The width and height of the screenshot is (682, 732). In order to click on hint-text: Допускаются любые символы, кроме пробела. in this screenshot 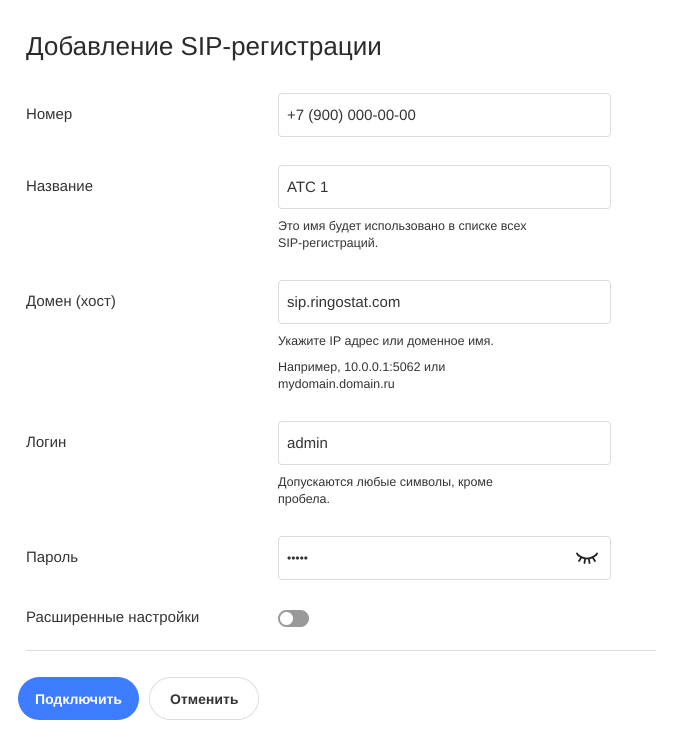, I will do `click(386, 491)`.